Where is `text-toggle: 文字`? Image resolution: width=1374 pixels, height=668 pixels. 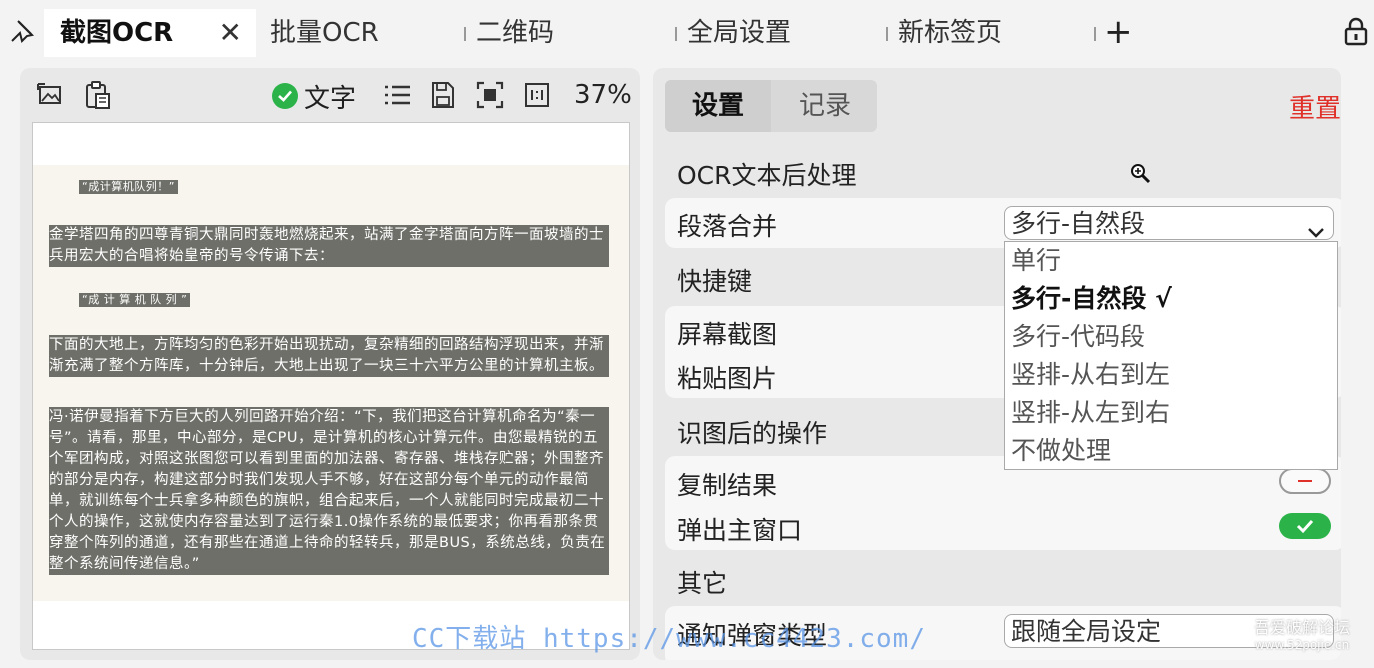 text-toggle: 文字 is located at coordinates (314, 96).